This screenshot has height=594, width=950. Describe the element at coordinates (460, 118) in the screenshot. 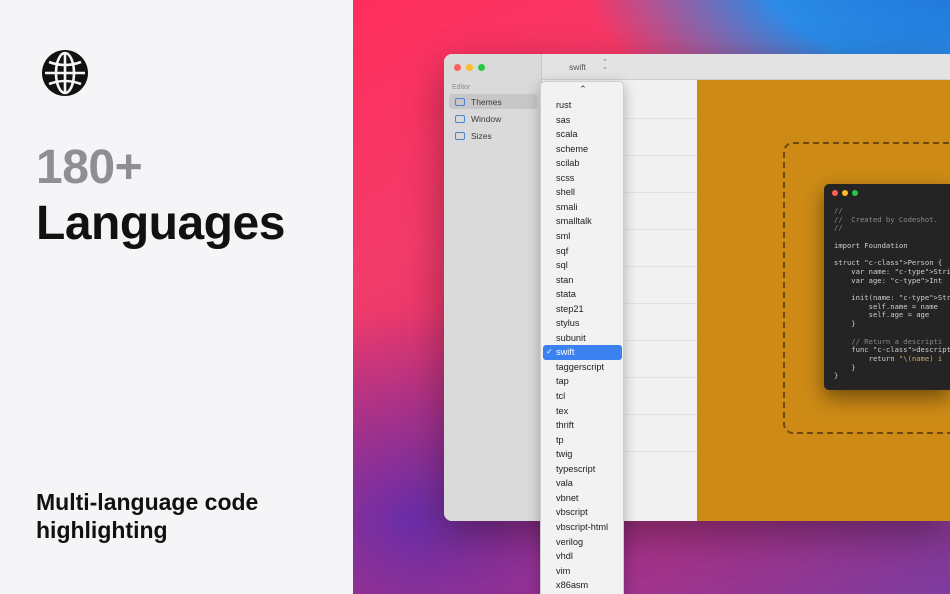

I see `window-icon` at that location.